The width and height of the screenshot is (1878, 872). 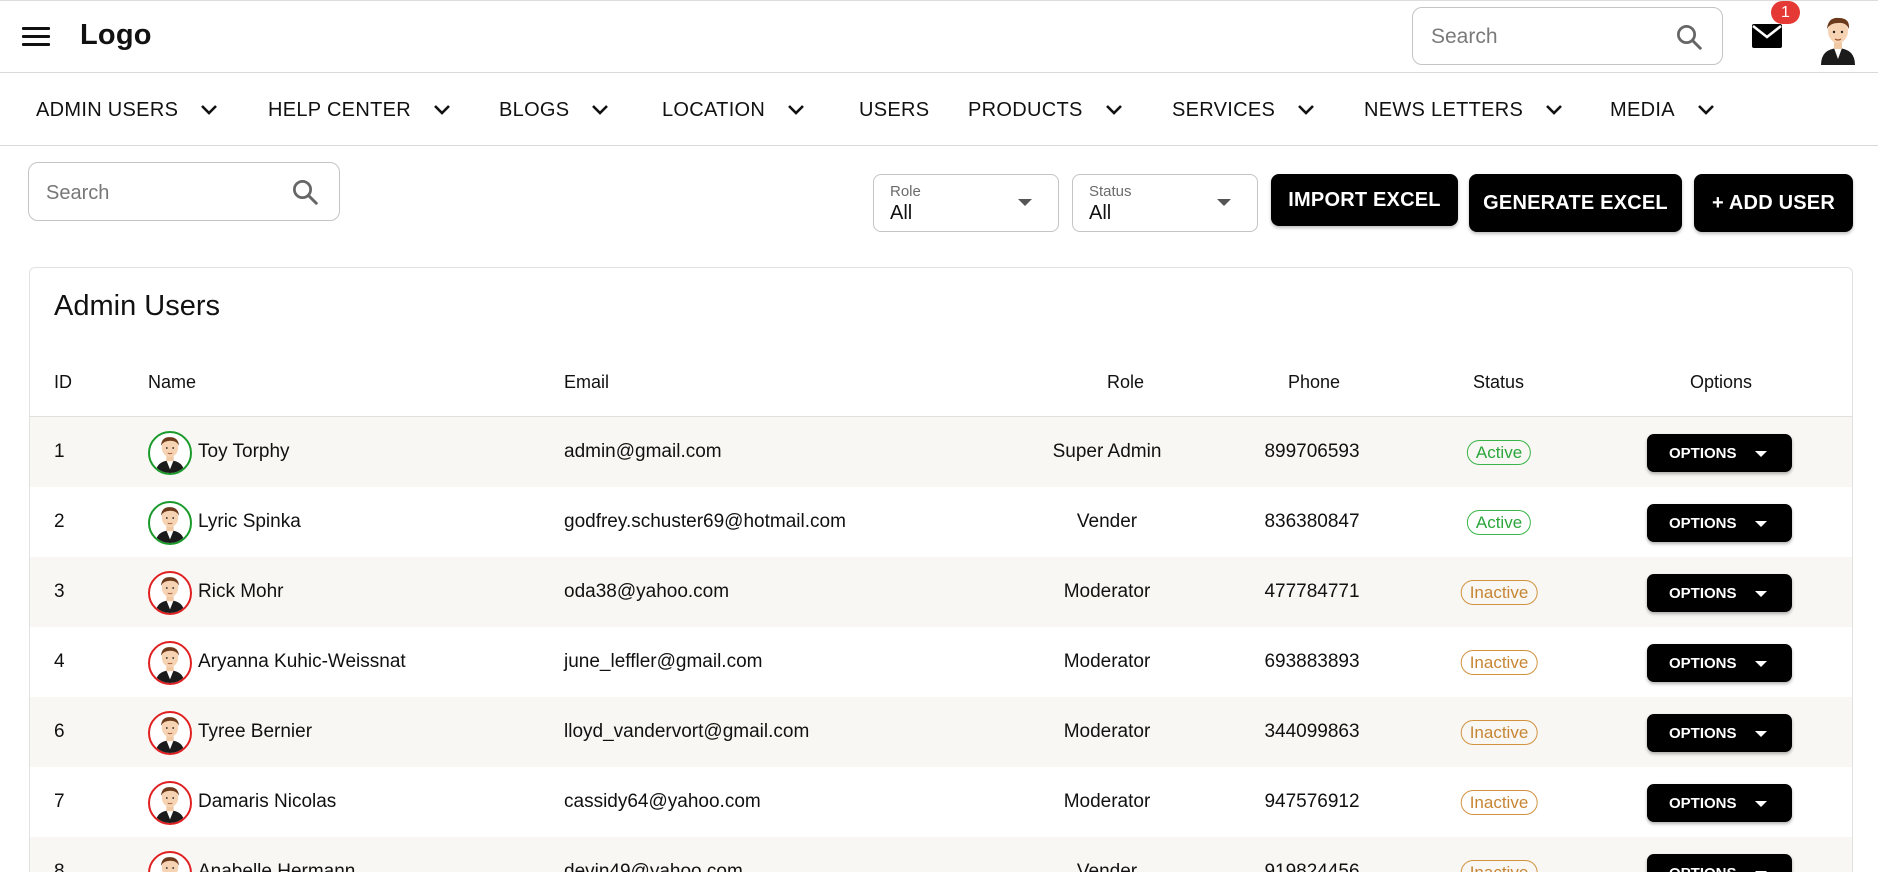 I want to click on column-header-status: Status, so click(x=1499, y=382).